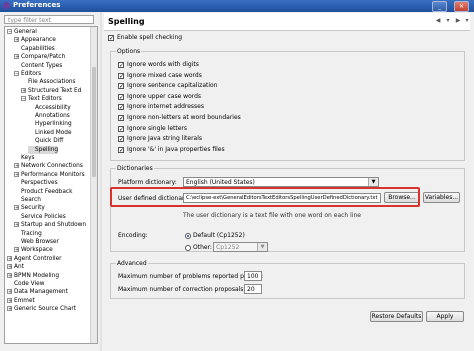 This screenshot has width=474, height=351. Describe the element at coordinates (34, 49) in the screenshot. I see `tree-item: Capabilities` at that location.